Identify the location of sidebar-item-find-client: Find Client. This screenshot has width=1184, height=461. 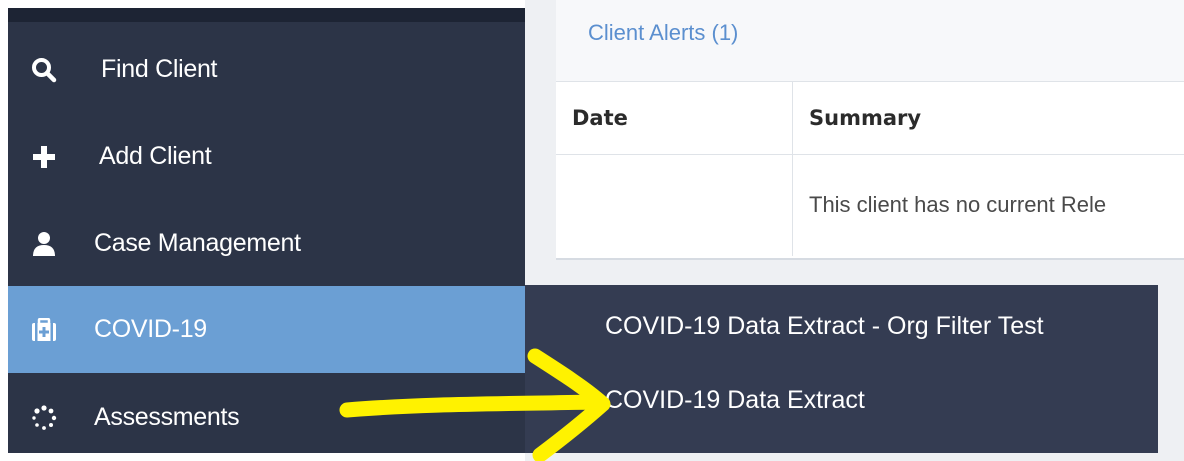
(266, 69).